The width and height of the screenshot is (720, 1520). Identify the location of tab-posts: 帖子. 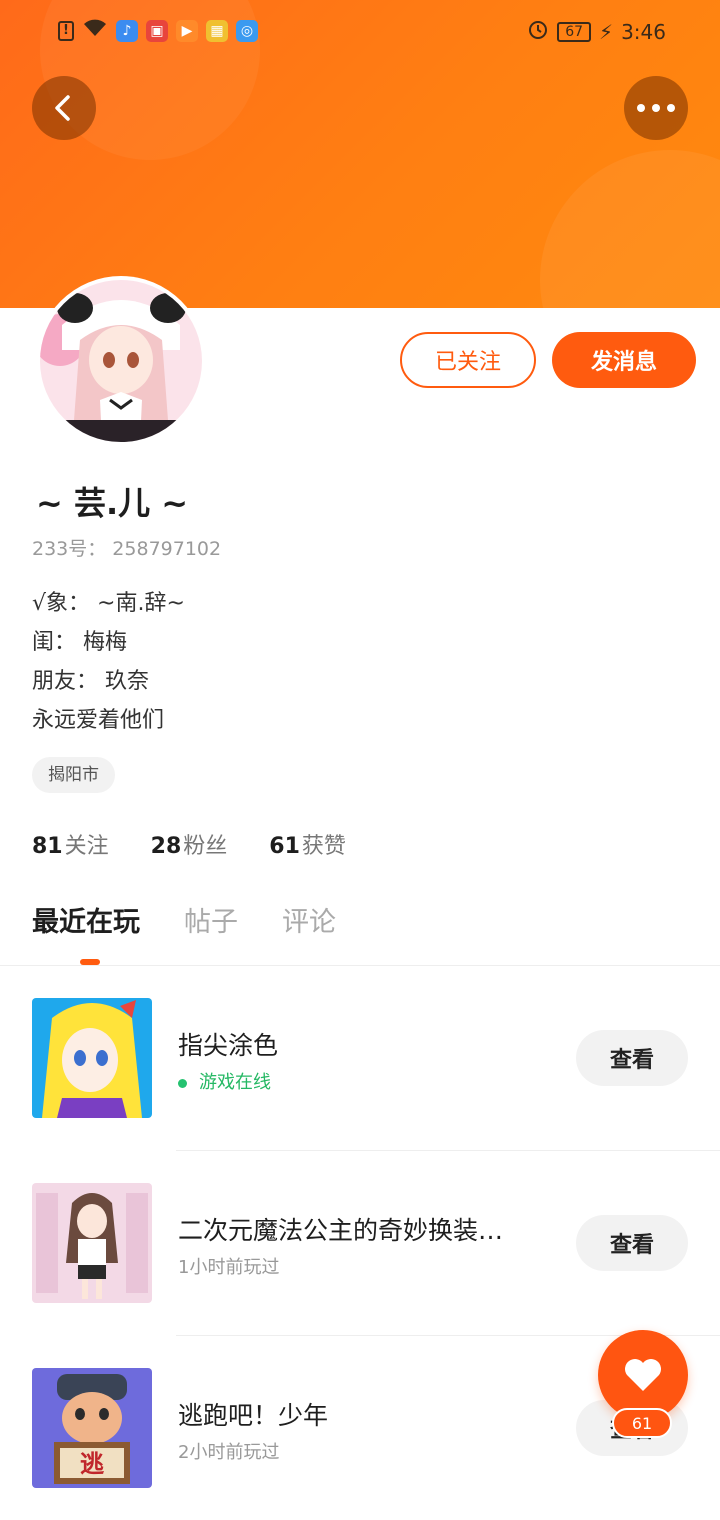
(211, 919).